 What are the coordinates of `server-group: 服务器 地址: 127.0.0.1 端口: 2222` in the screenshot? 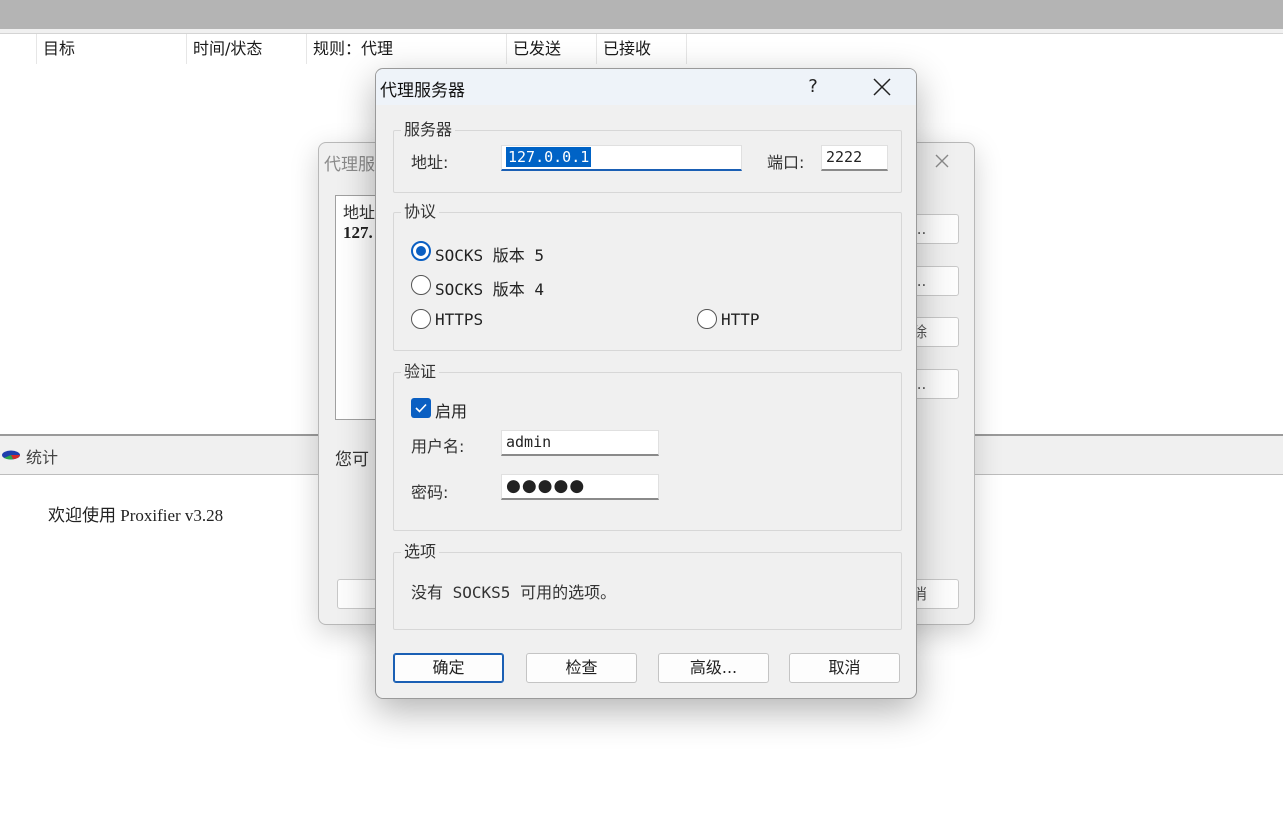 It's located at (647, 156).